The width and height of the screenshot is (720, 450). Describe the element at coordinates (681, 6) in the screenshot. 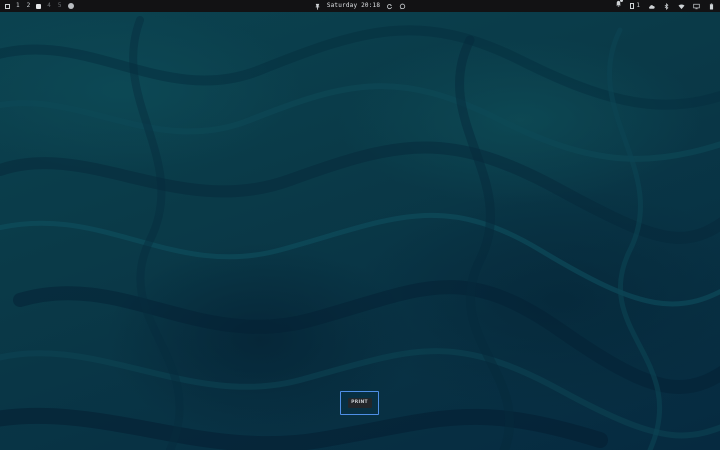

I see `wifi-icon` at that location.